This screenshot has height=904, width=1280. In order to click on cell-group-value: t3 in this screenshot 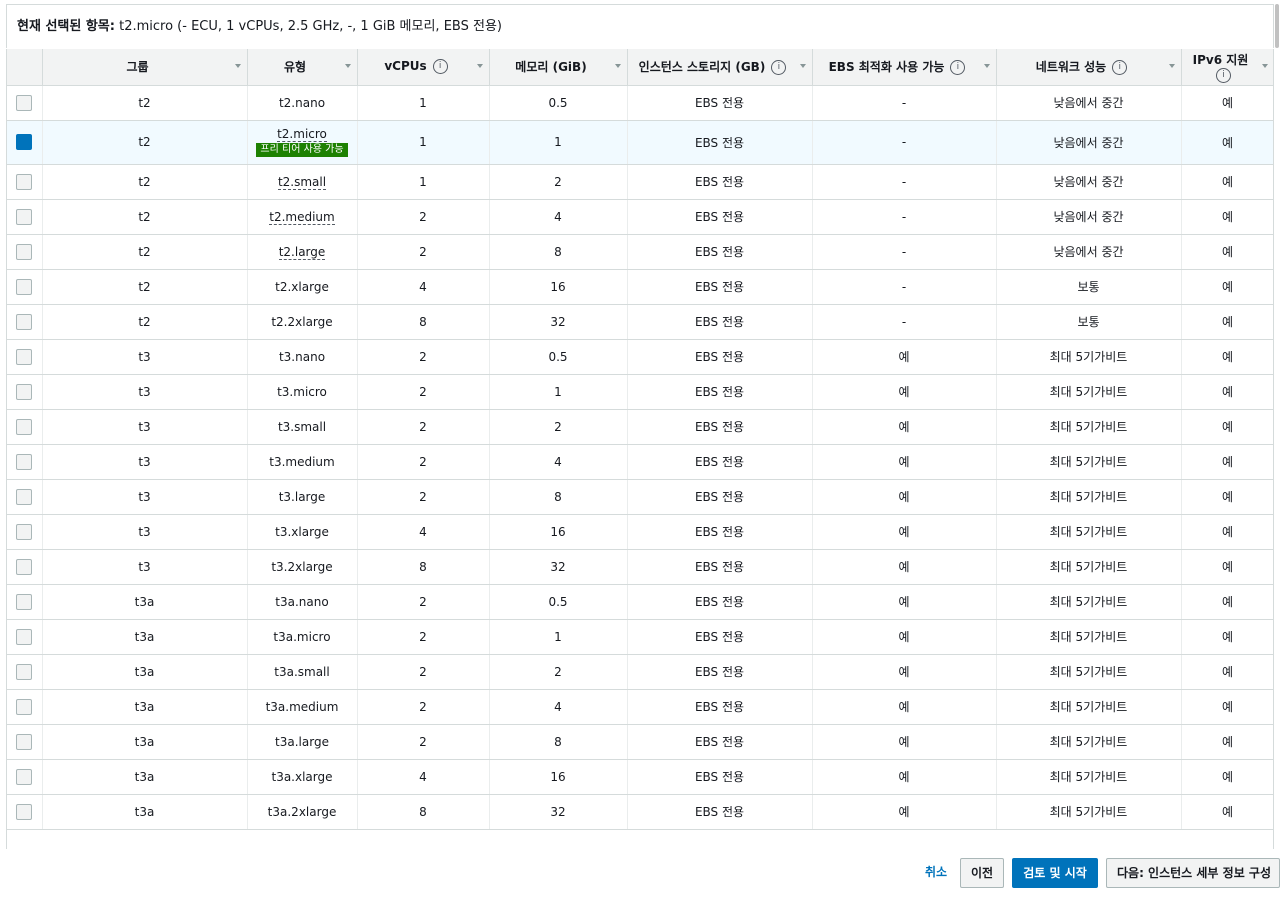, I will do `click(144, 461)`.